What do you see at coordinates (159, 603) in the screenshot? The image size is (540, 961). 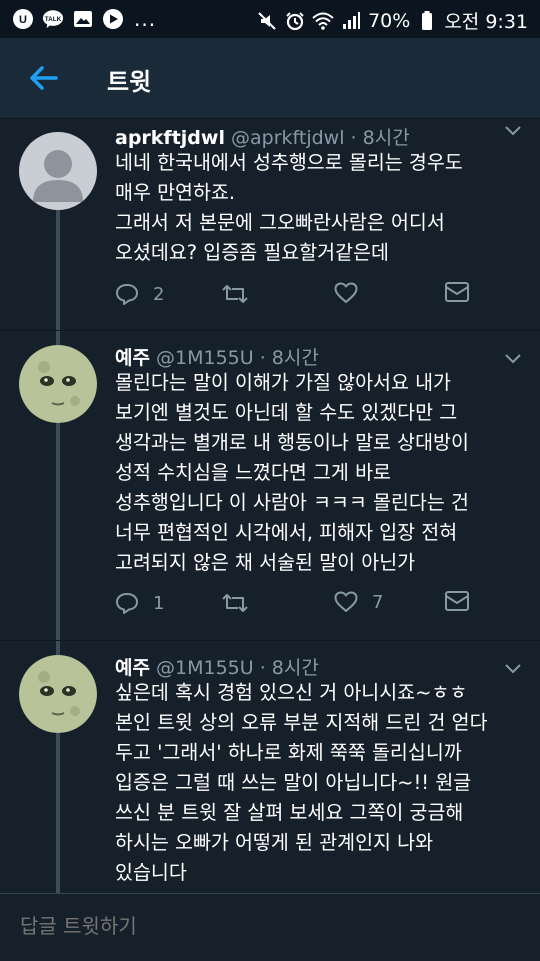 I see `reply-count: 1` at bounding box center [159, 603].